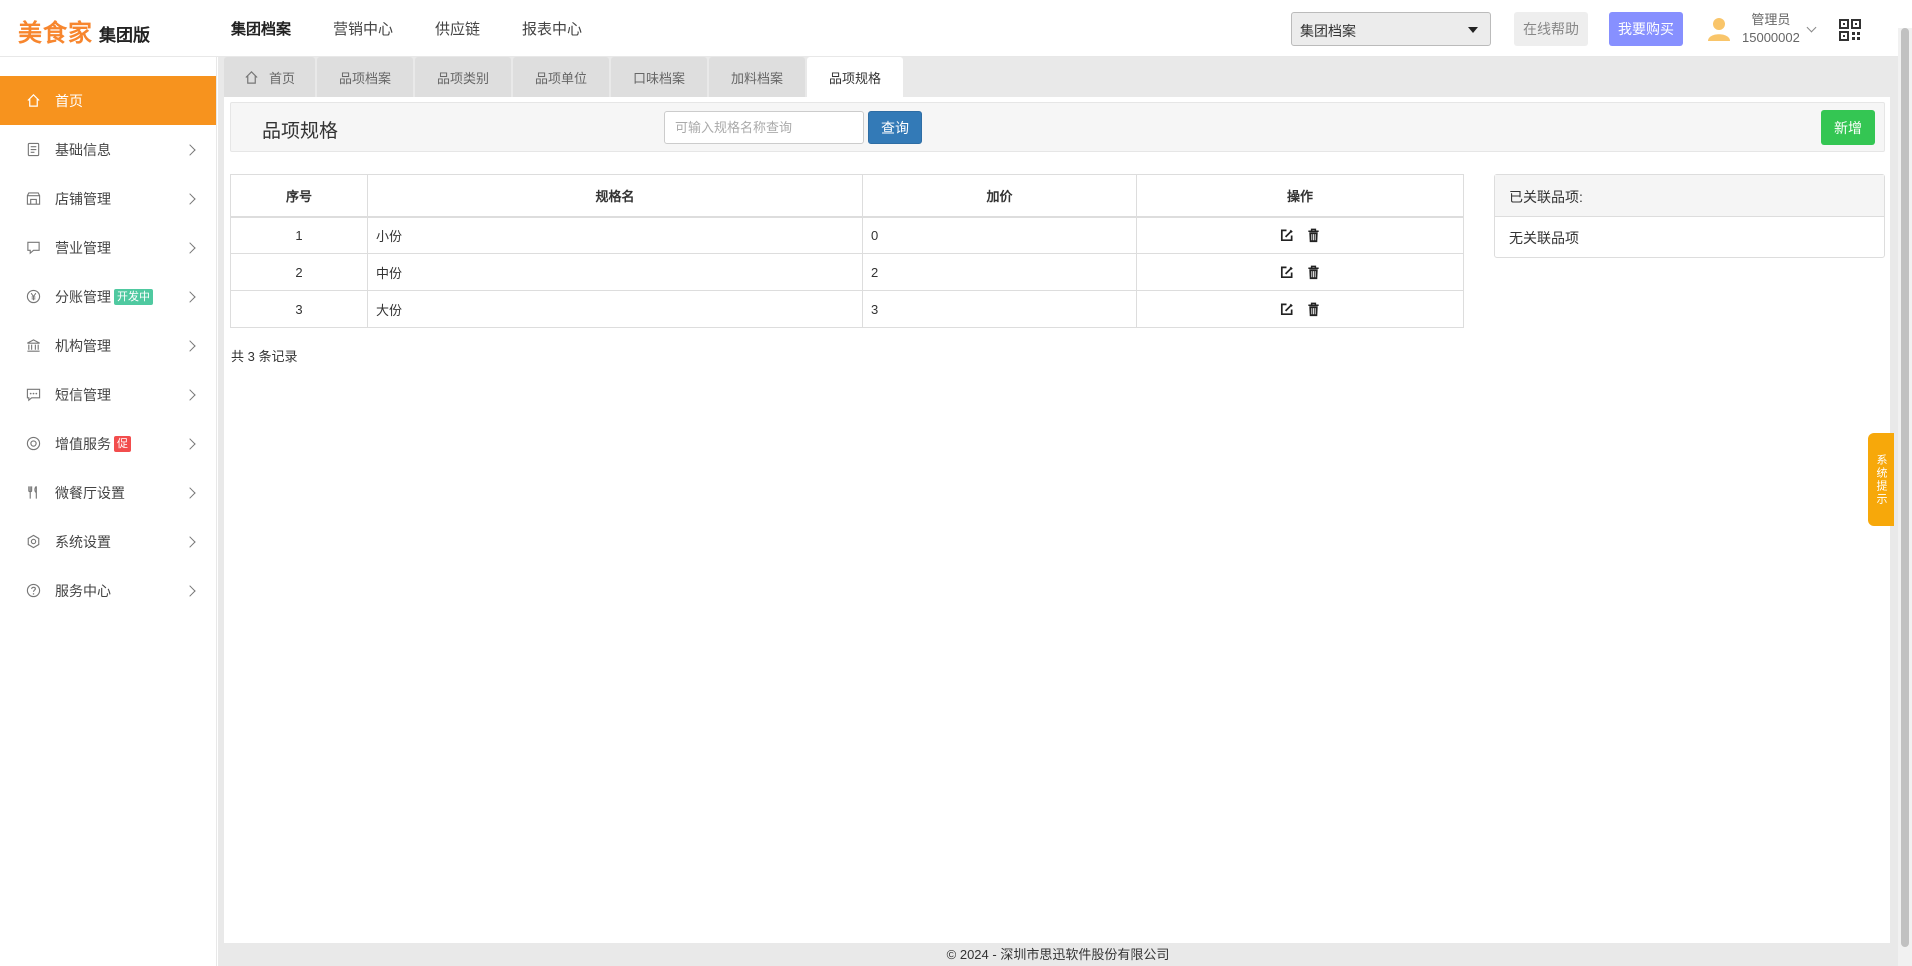 Image resolution: width=1912 pixels, height=966 pixels. What do you see at coordinates (1646, 29) in the screenshot?
I see `buy-button: 我要购买` at bounding box center [1646, 29].